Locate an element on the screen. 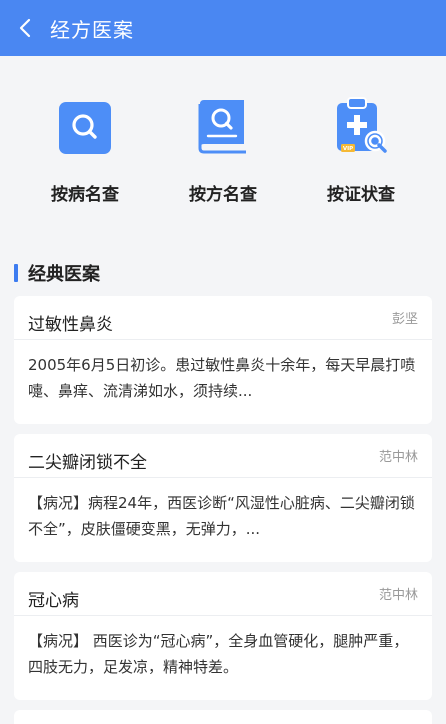 The height and width of the screenshot is (724, 446). search-by-disease-button: 按病名查 is located at coordinates (85, 172).